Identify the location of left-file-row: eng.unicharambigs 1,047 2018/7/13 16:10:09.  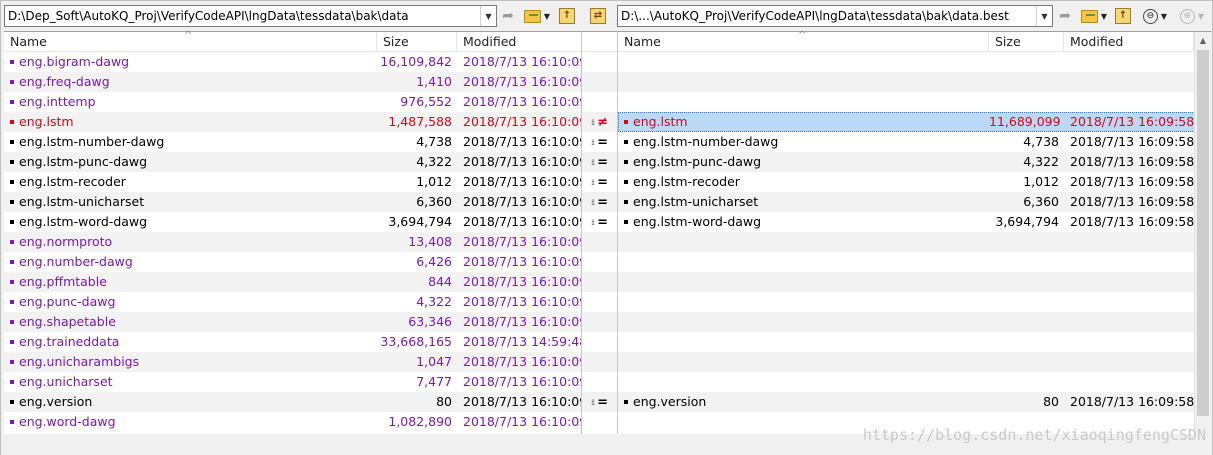
(292, 362).